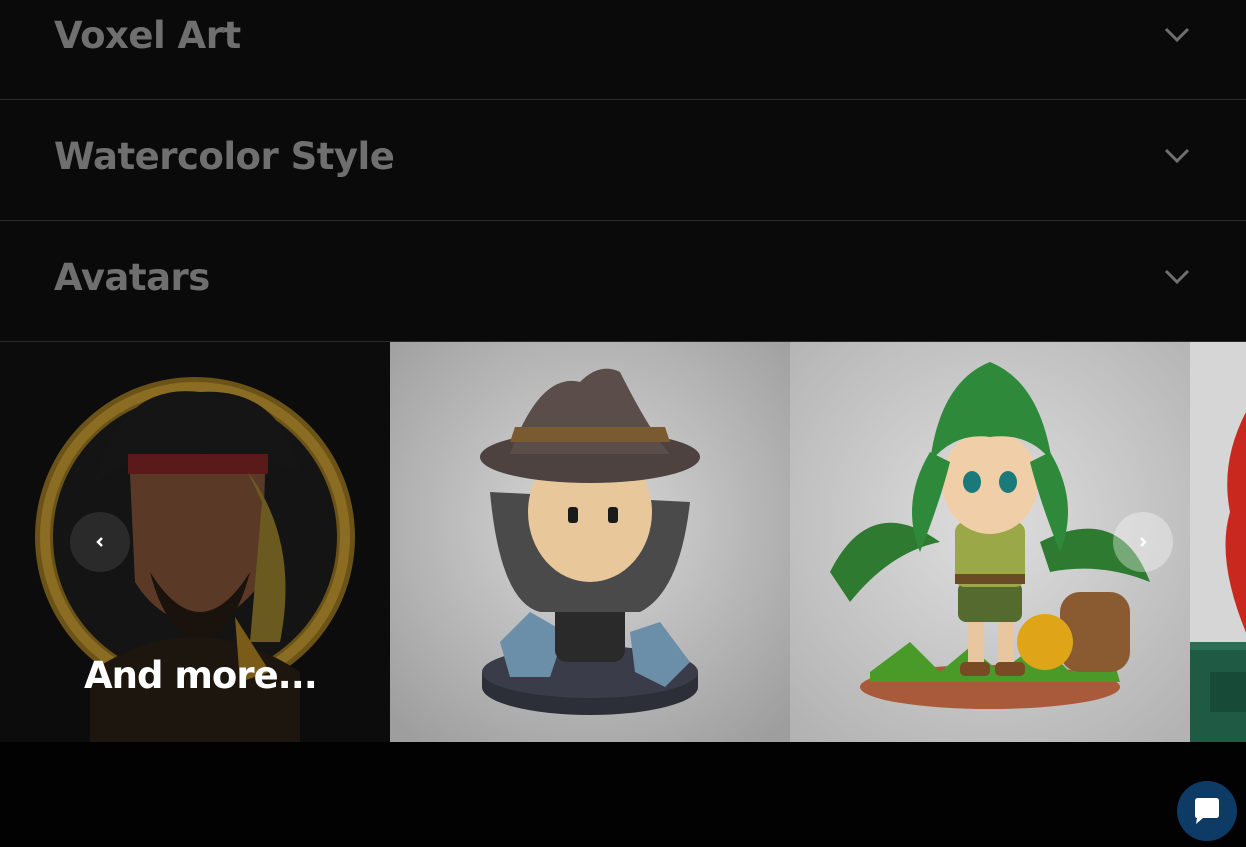  Describe the element at coordinates (623, 160) in the screenshot. I see `accordion-item-watercolor-style: Watercolor Style` at that location.